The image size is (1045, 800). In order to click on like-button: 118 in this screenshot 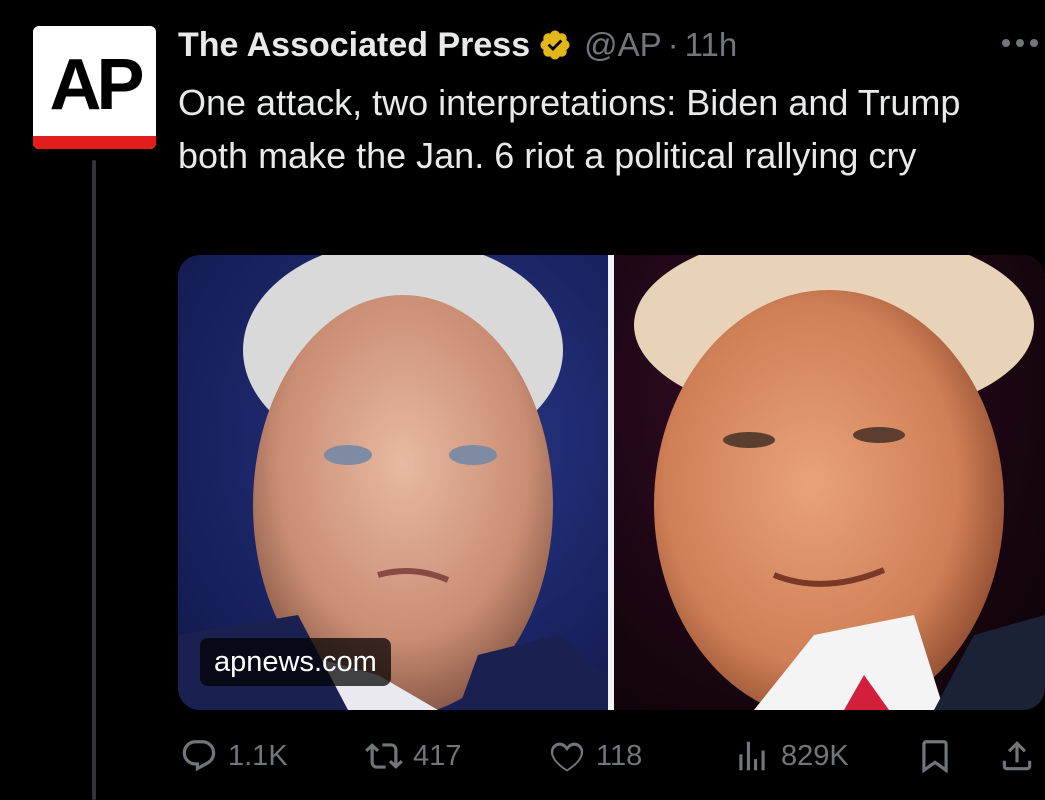, I will do `click(595, 756)`.